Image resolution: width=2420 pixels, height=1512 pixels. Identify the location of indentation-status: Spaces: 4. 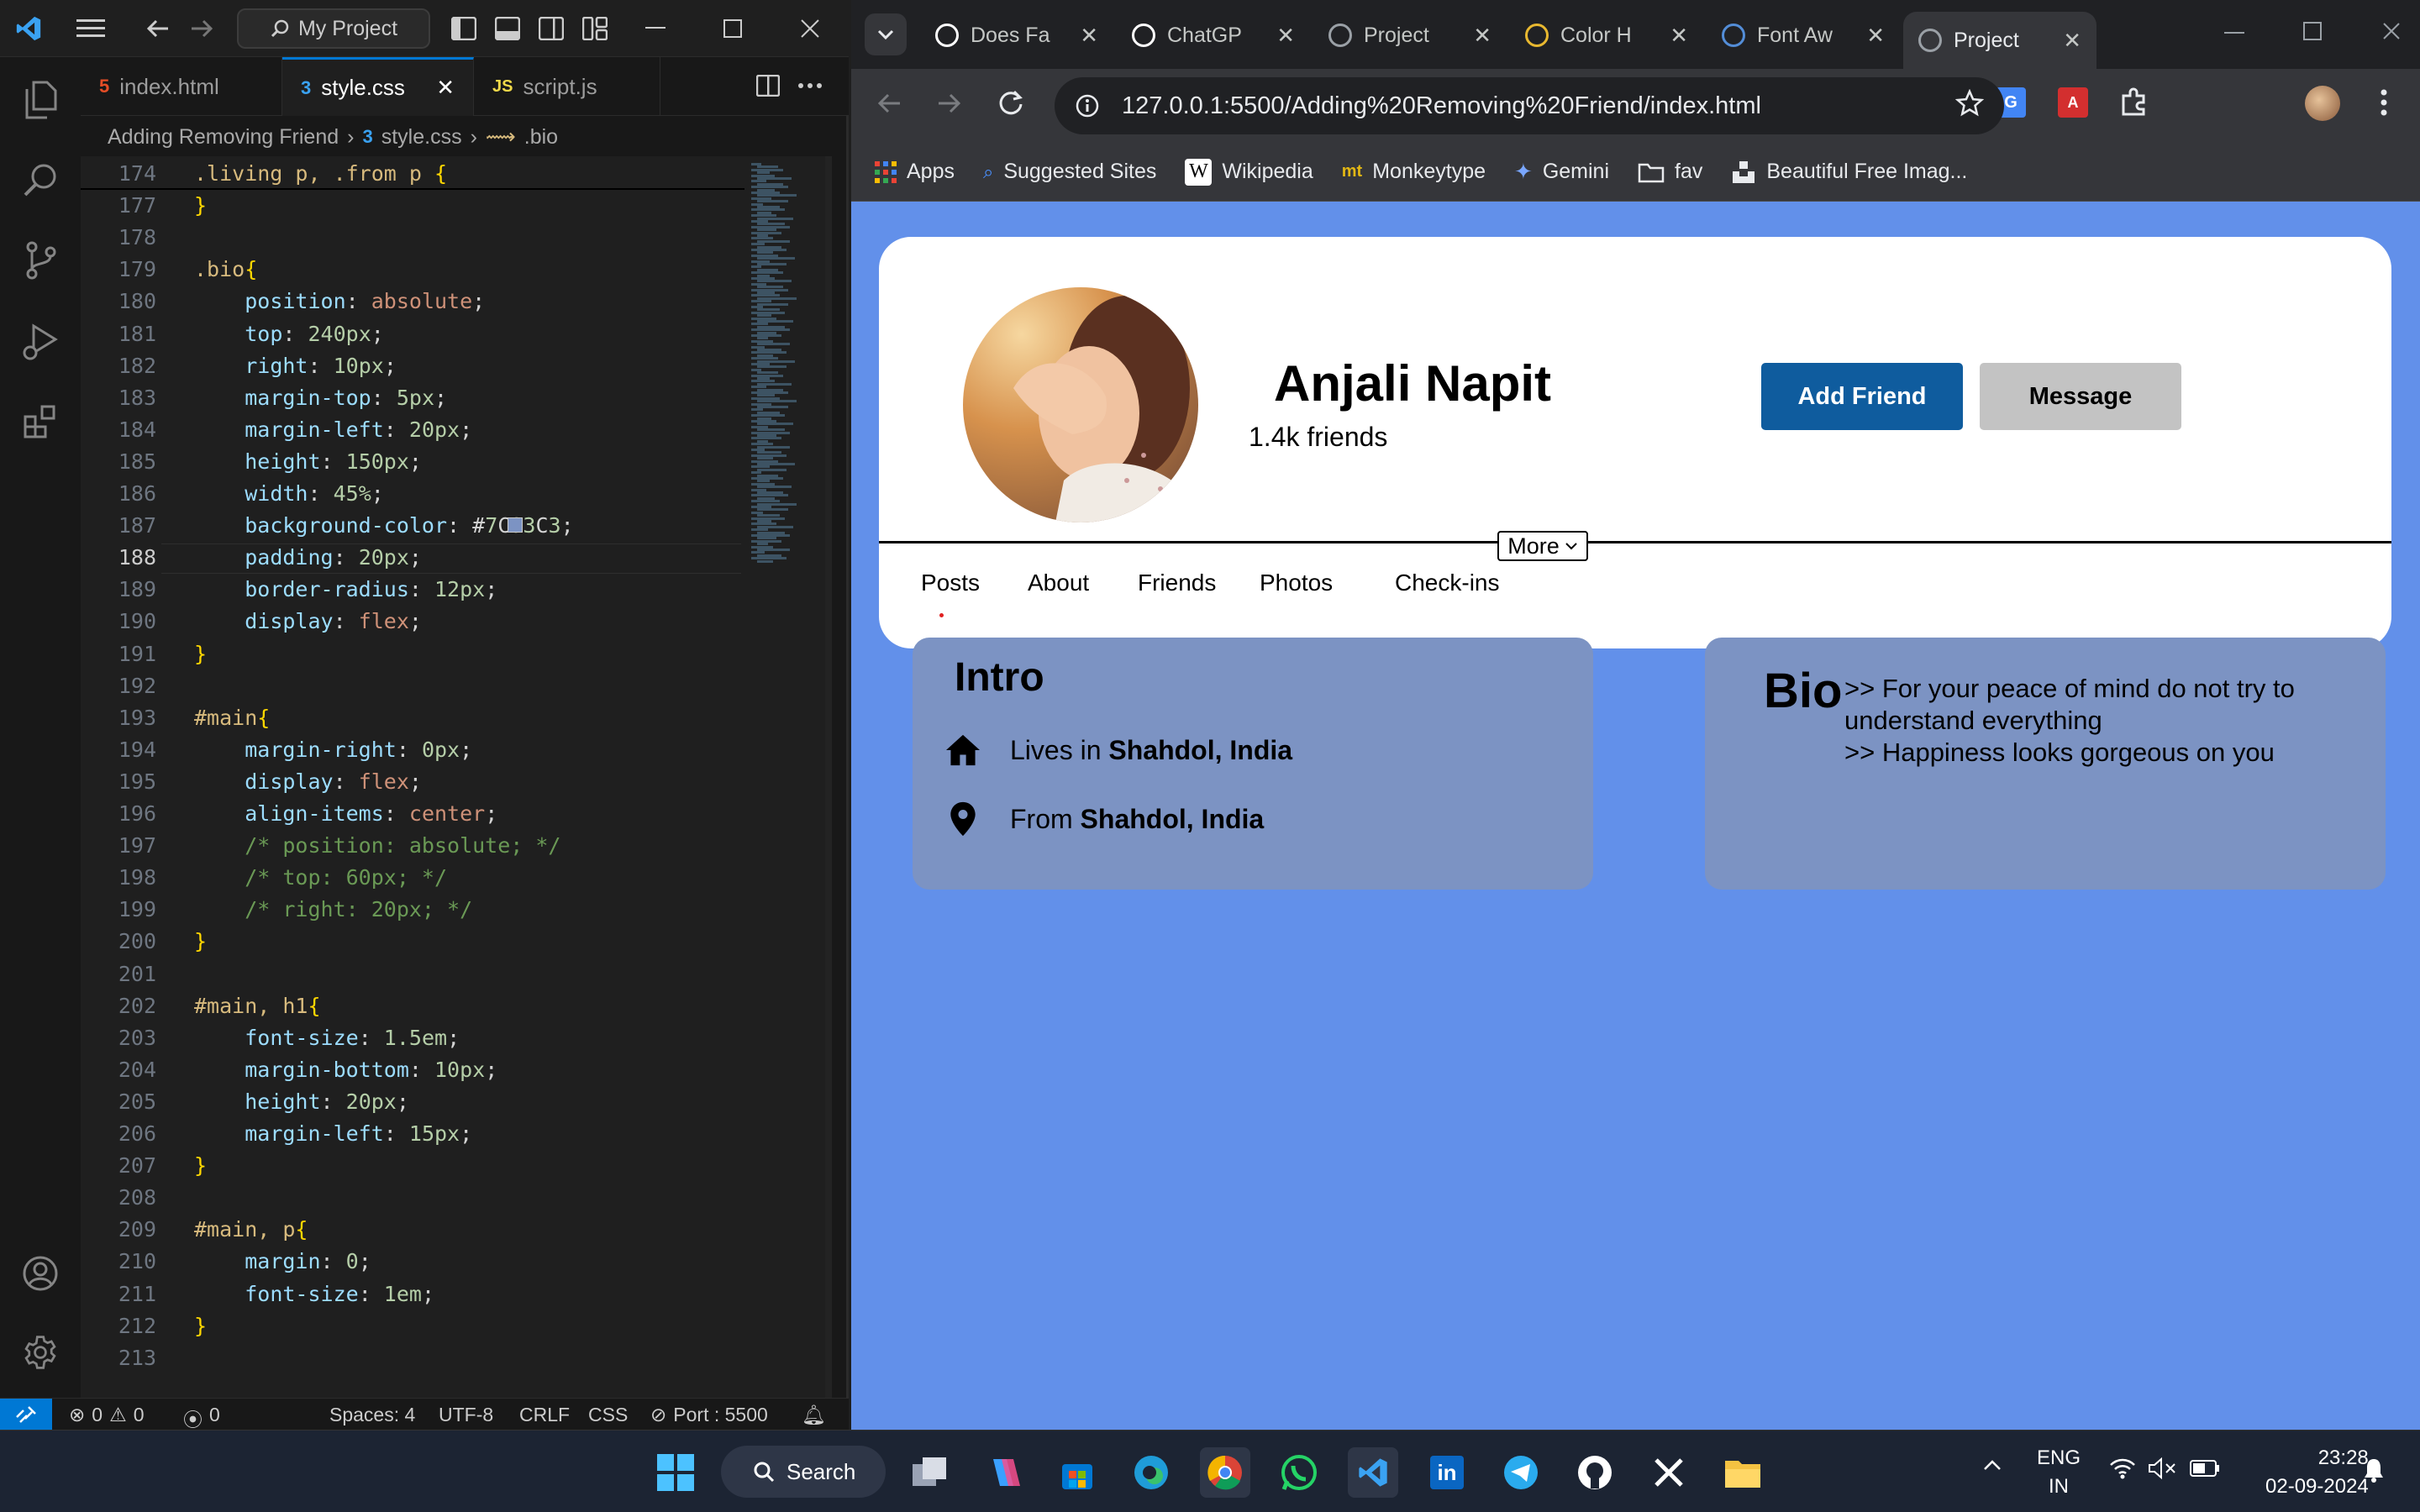
(372, 1415).